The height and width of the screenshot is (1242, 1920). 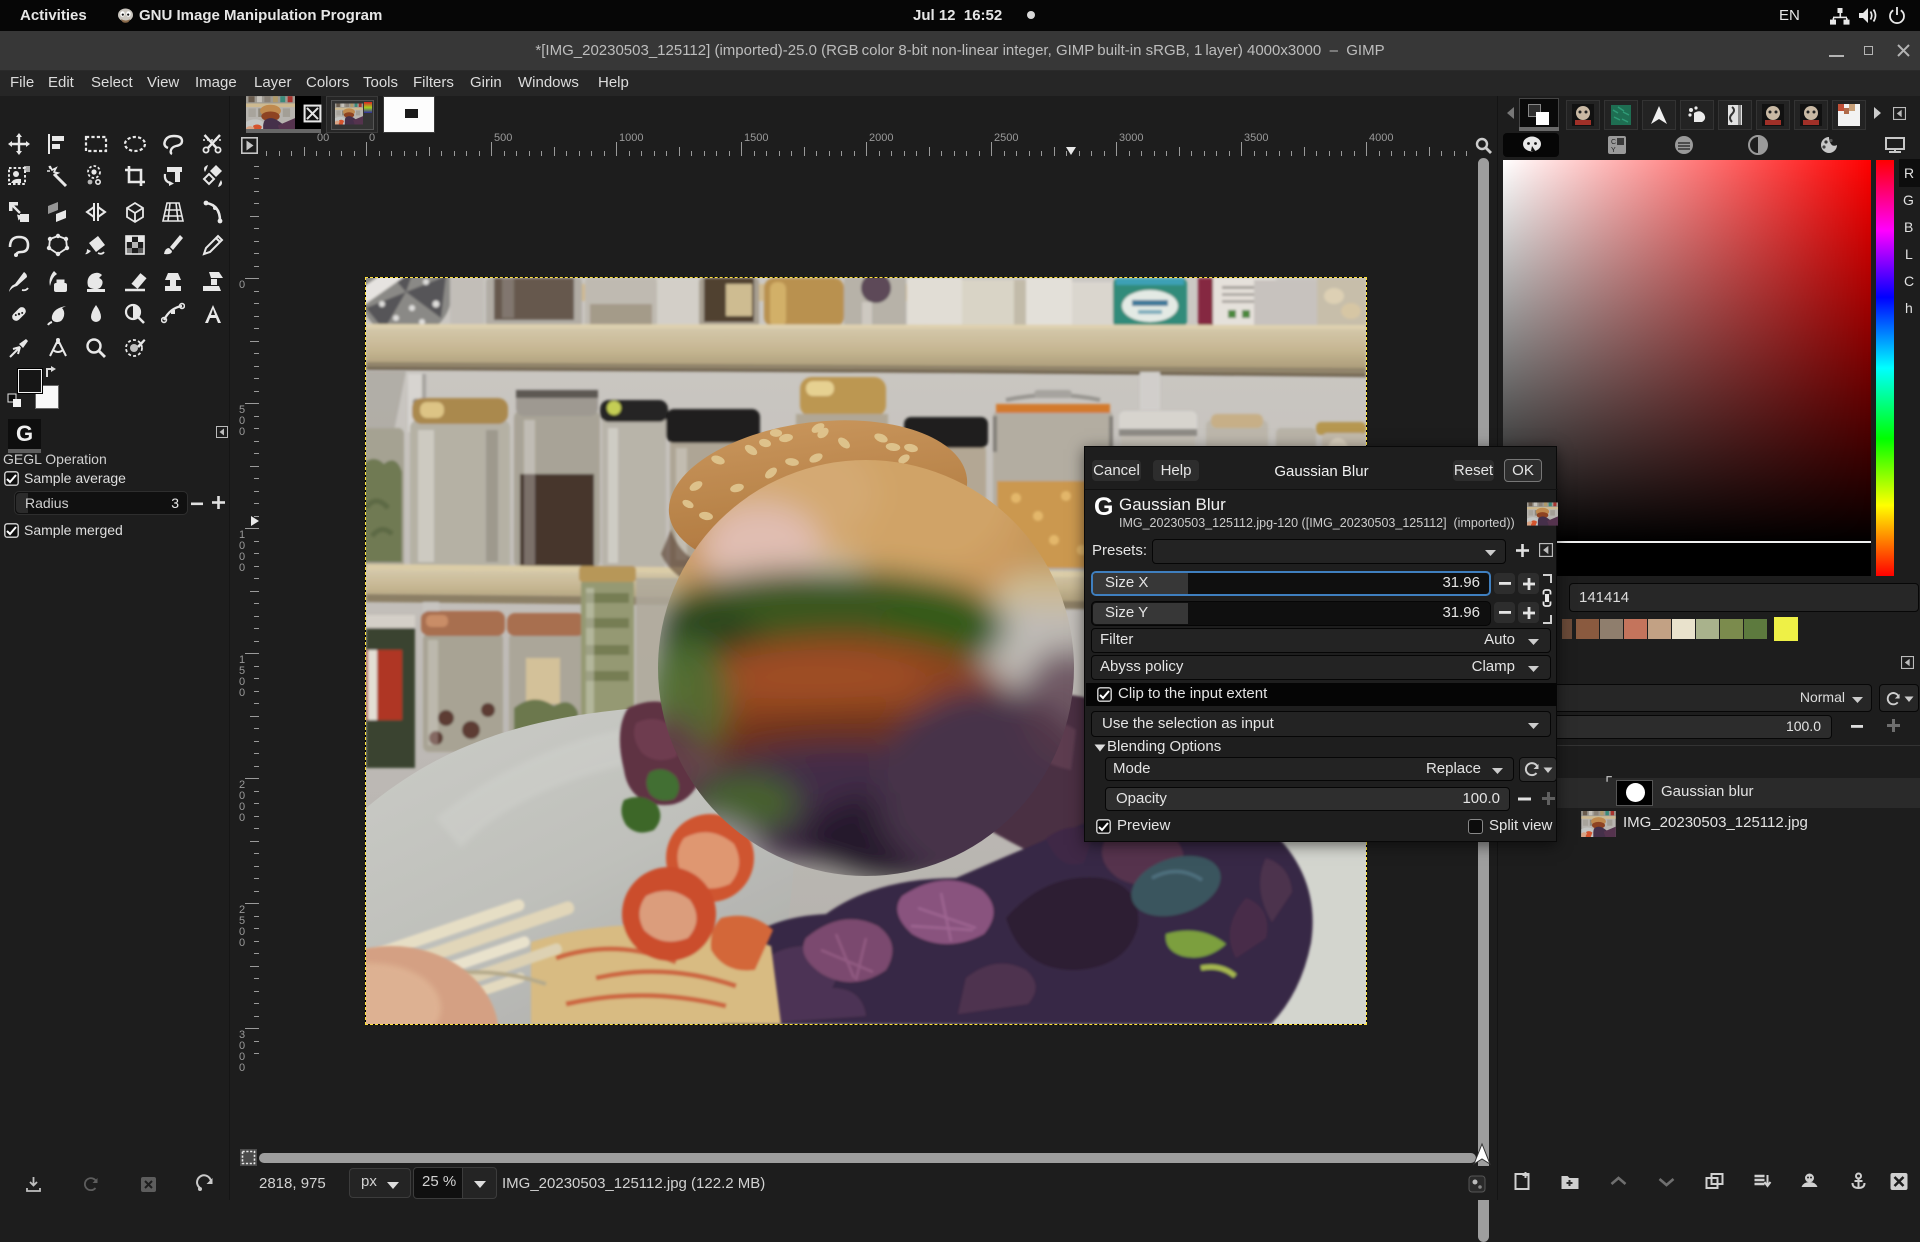 What do you see at coordinates (1613, 150) in the screenshot?
I see `svg-text: Y` at bounding box center [1613, 150].